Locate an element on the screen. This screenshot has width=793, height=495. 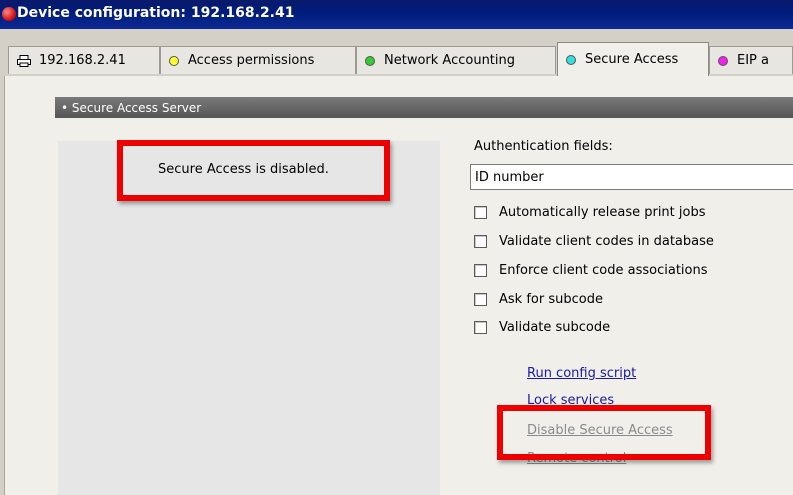
section-header: • Secure Access Server is located at coordinates (424, 107).